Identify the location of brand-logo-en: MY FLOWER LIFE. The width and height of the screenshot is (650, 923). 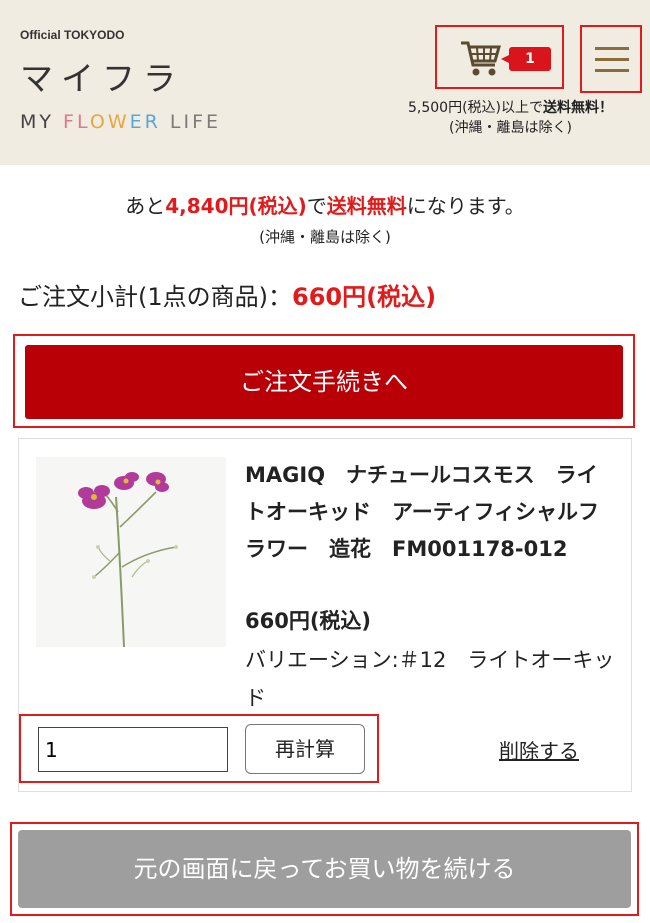
(120, 122).